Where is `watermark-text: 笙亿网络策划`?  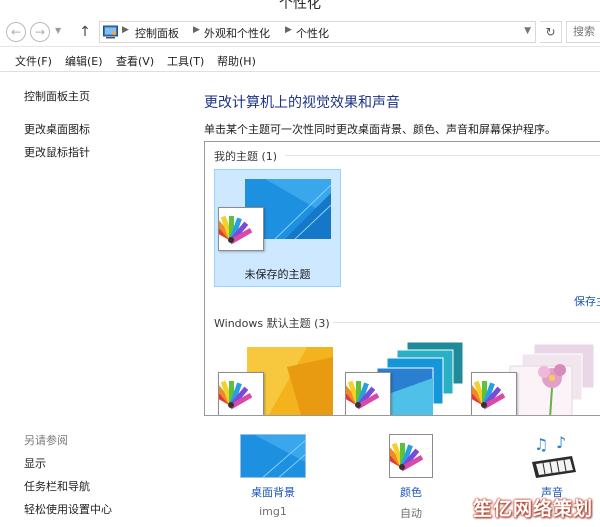
watermark-text: 笙亿网络策划 is located at coordinates (533, 509).